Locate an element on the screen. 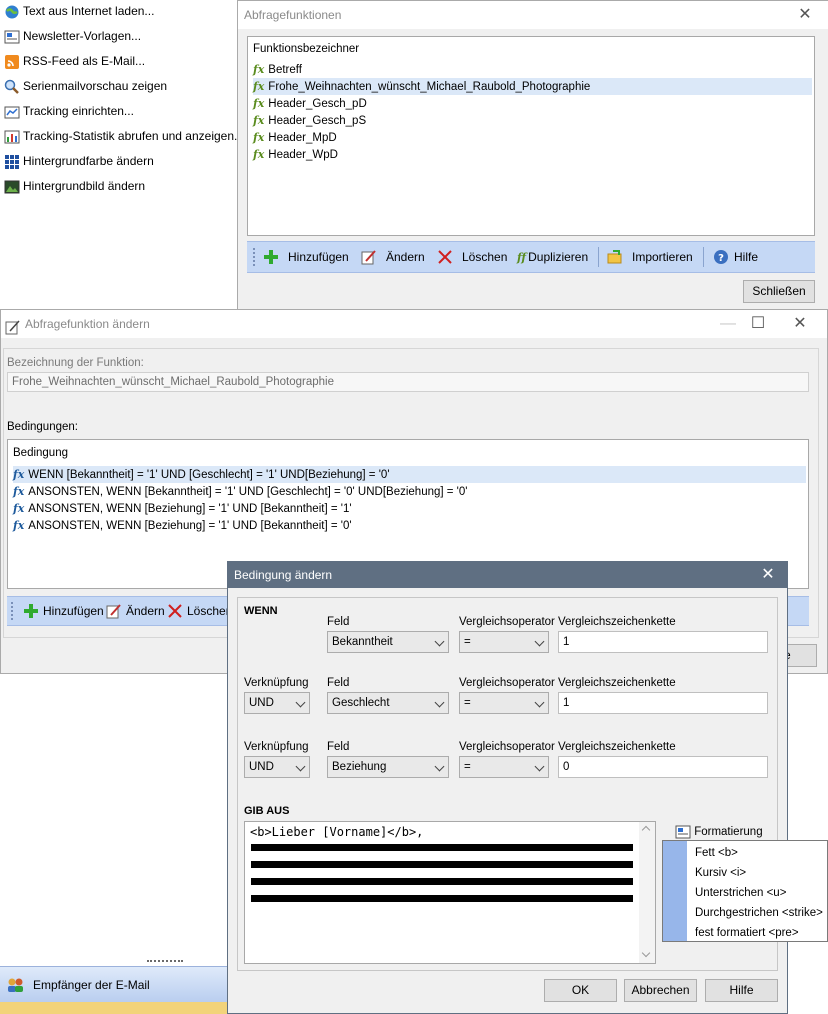 This screenshot has width=828, height=1014. output-textarea: <b>Lieber [Vorname]</b>, is located at coordinates (450, 892).